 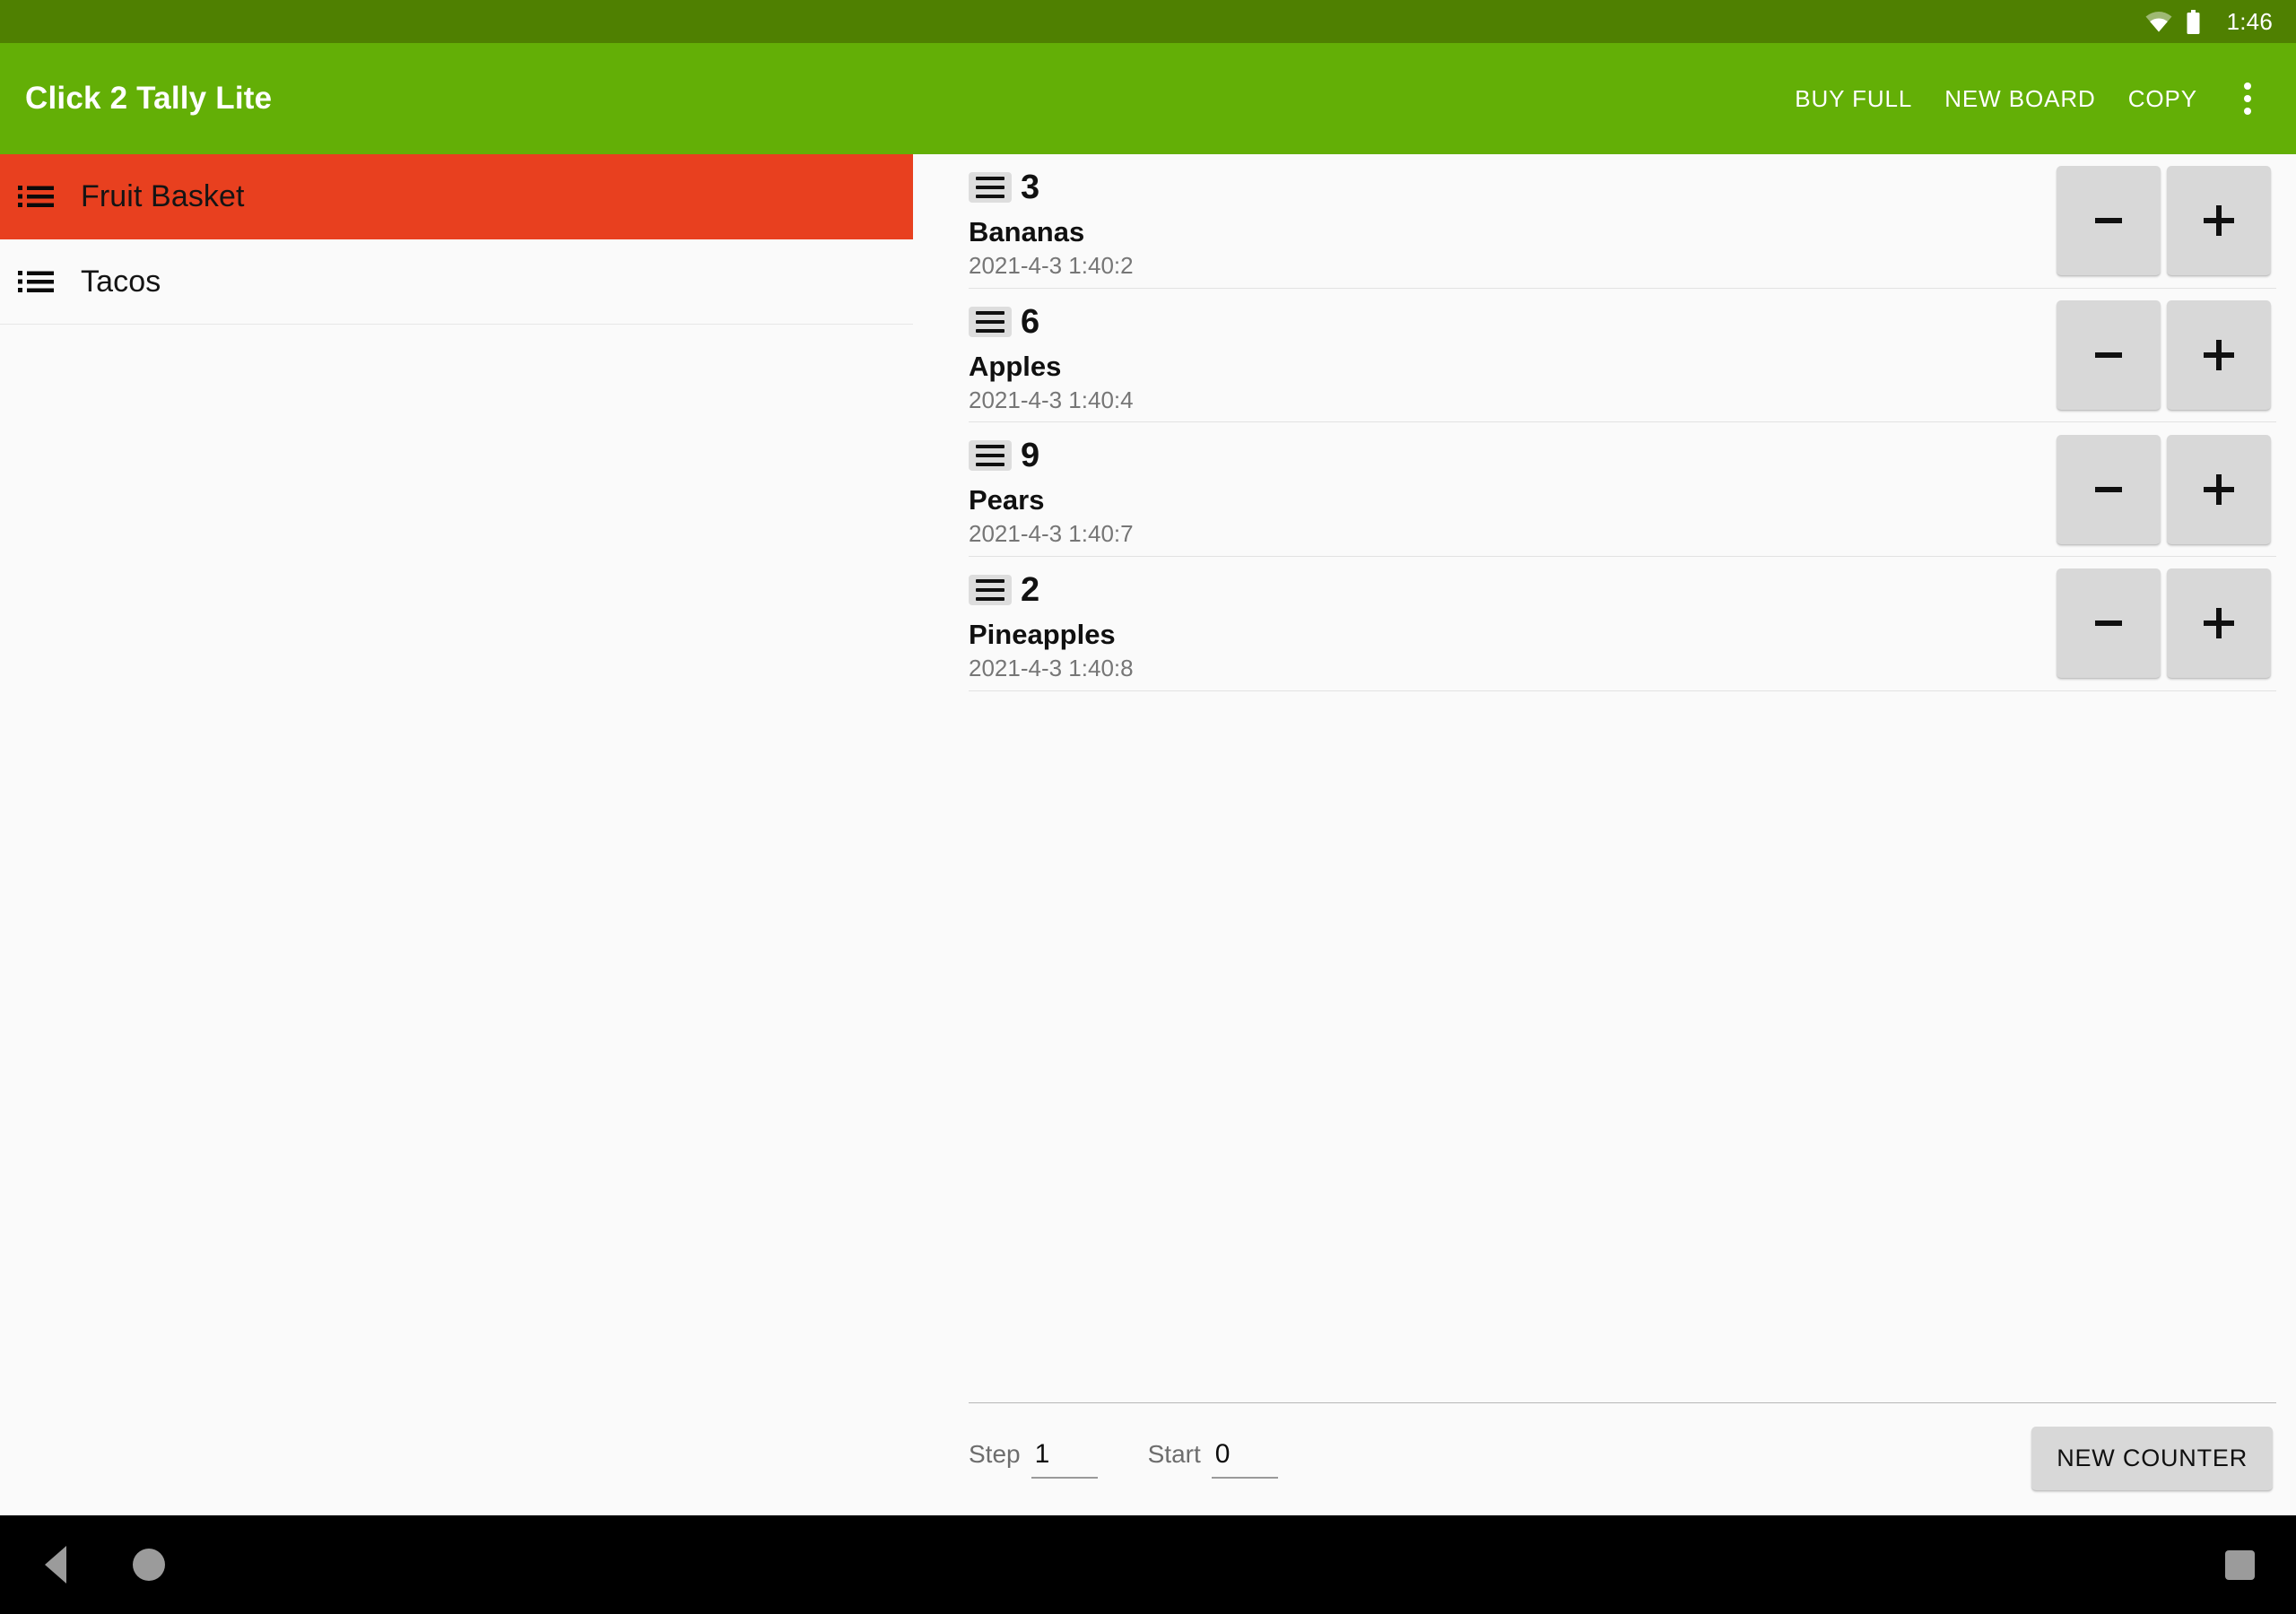 What do you see at coordinates (2162, 99) in the screenshot?
I see `copy-button: COPY` at bounding box center [2162, 99].